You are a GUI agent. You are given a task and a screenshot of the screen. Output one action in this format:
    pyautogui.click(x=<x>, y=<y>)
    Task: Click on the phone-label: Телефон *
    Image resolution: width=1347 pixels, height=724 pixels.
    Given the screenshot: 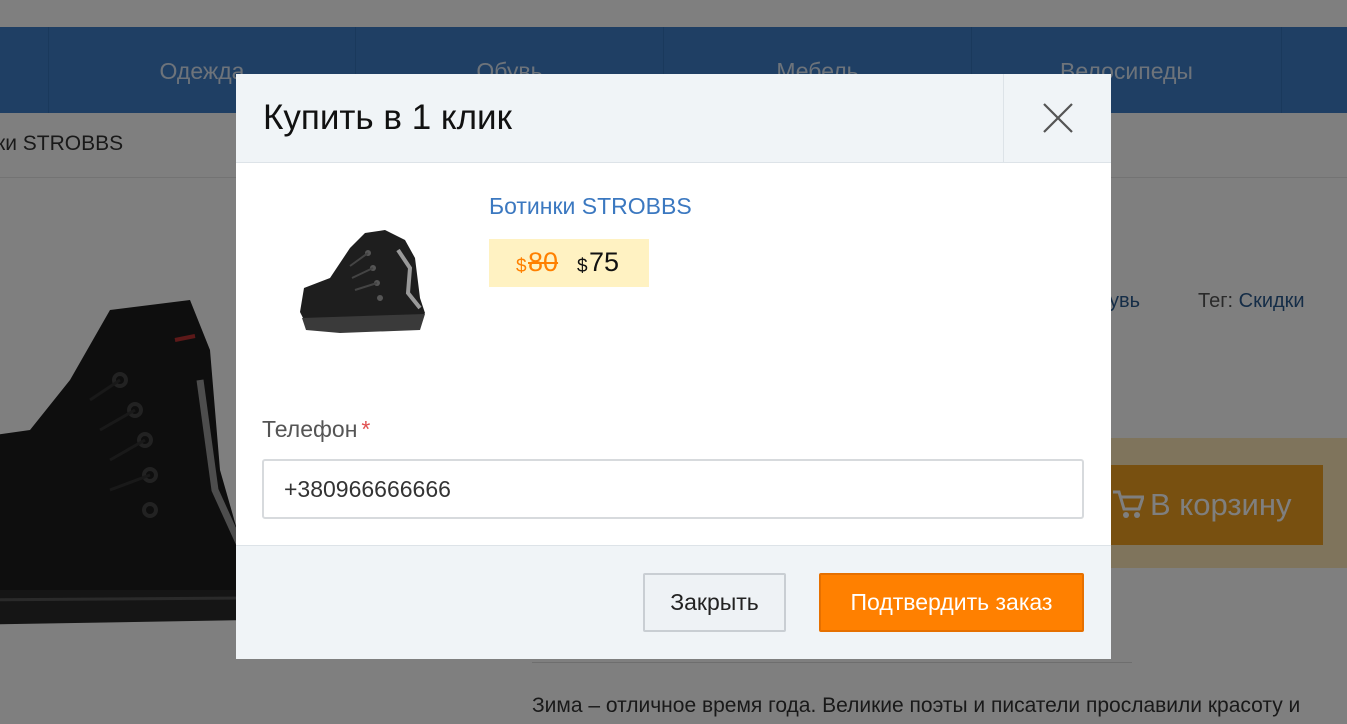 What is the action you would take?
    pyautogui.click(x=316, y=429)
    